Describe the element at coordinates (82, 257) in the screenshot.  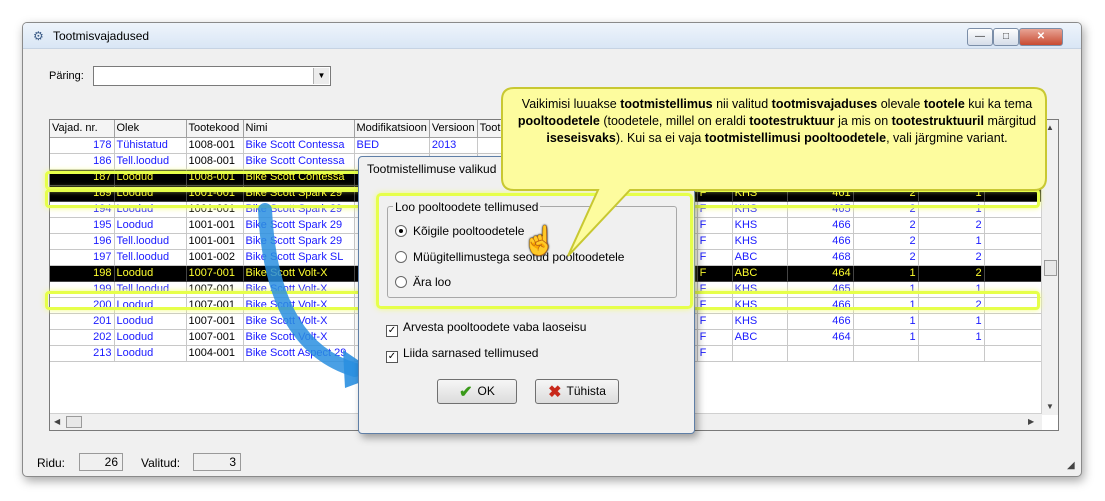
I see `table-cell: 197` at that location.